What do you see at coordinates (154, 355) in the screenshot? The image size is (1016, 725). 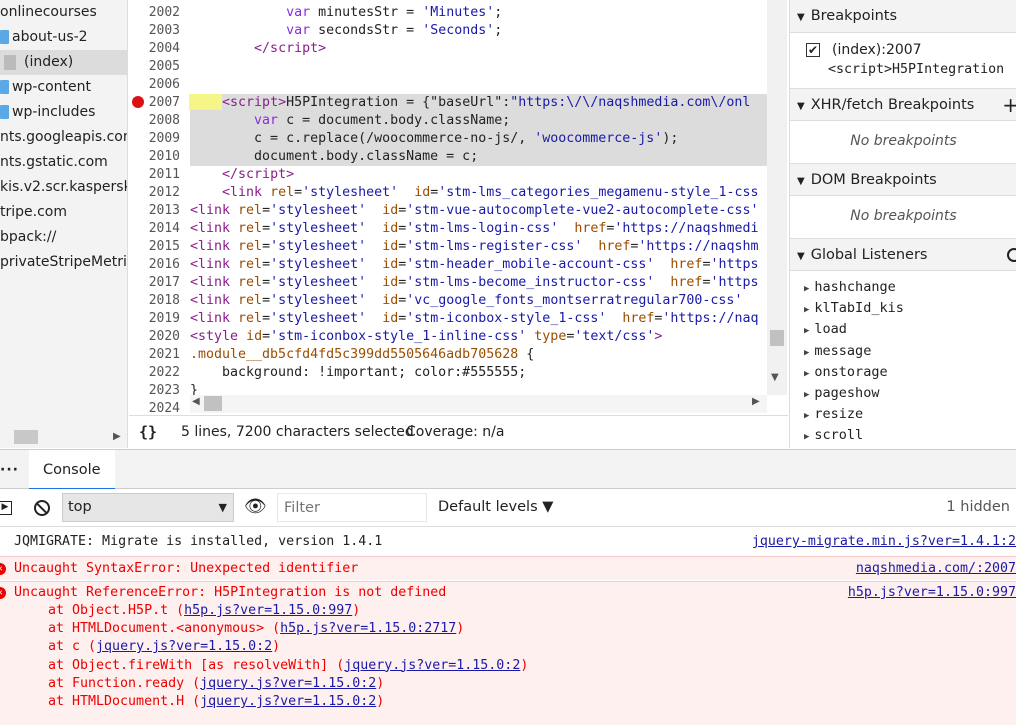 I see `line-number: 2021` at bounding box center [154, 355].